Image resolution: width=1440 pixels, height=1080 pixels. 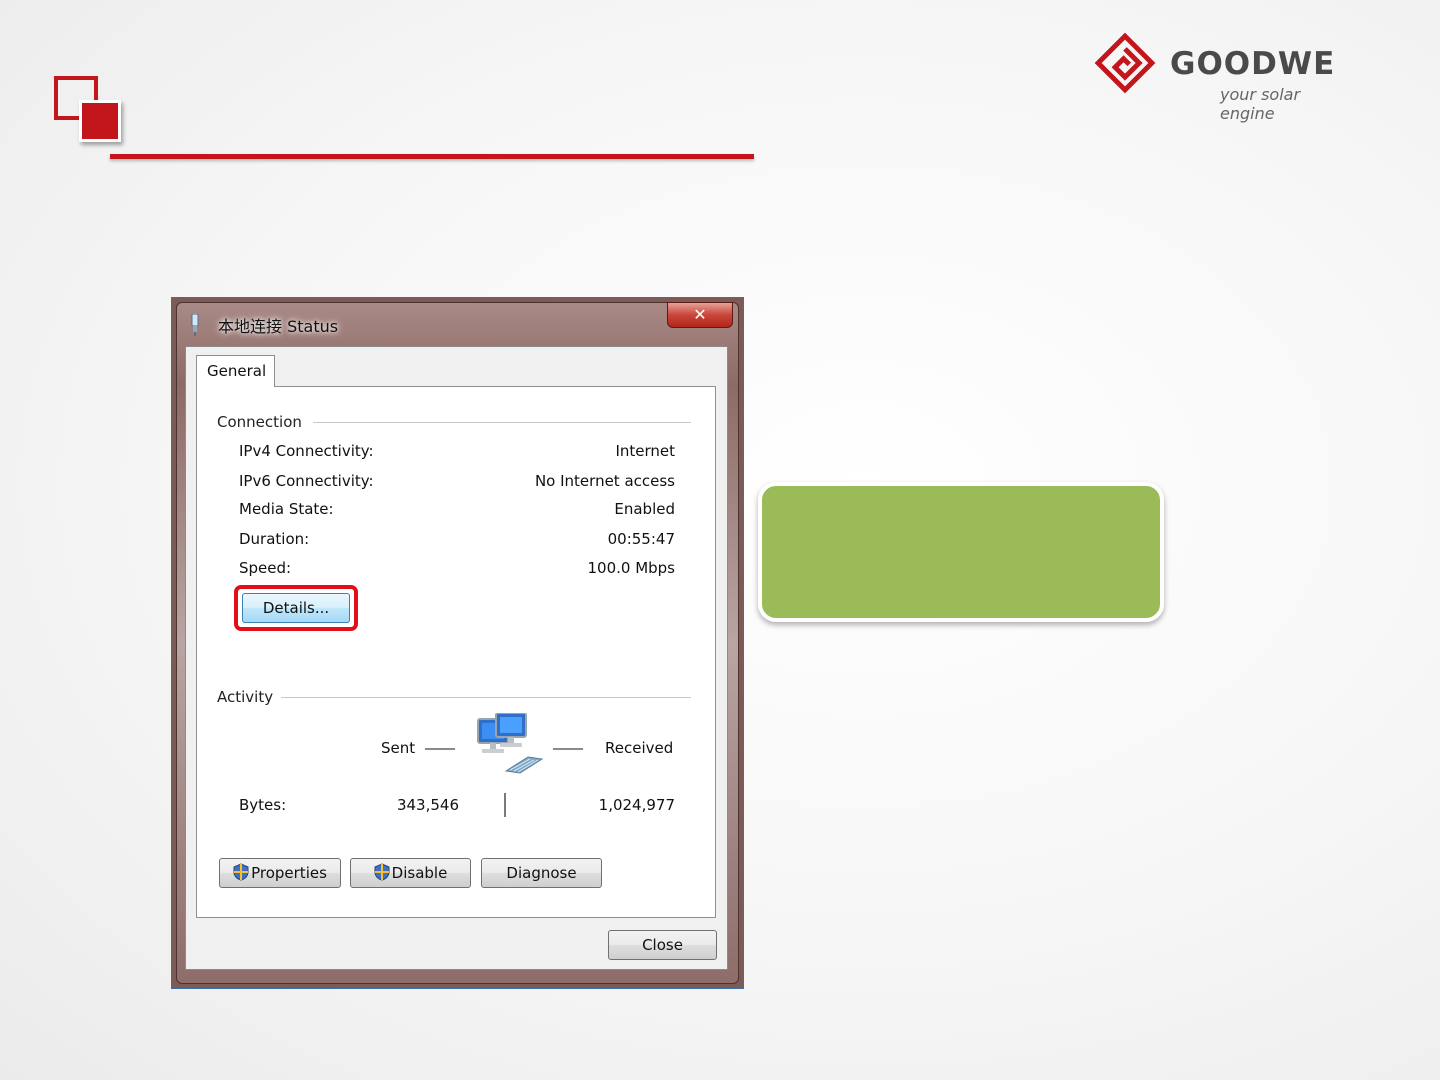 What do you see at coordinates (265, 568) in the screenshot?
I see `speed-label: Speed:` at bounding box center [265, 568].